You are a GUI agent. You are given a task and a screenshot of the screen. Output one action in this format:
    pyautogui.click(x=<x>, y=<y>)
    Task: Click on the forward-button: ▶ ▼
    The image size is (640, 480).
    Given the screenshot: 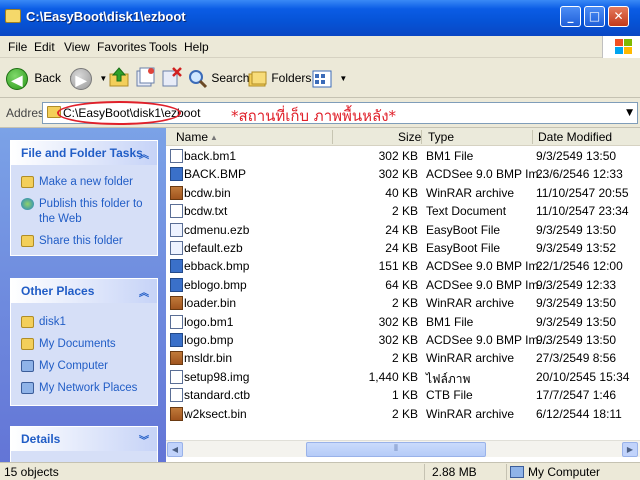 What is the action you would take?
    pyautogui.click(x=88, y=78)
    